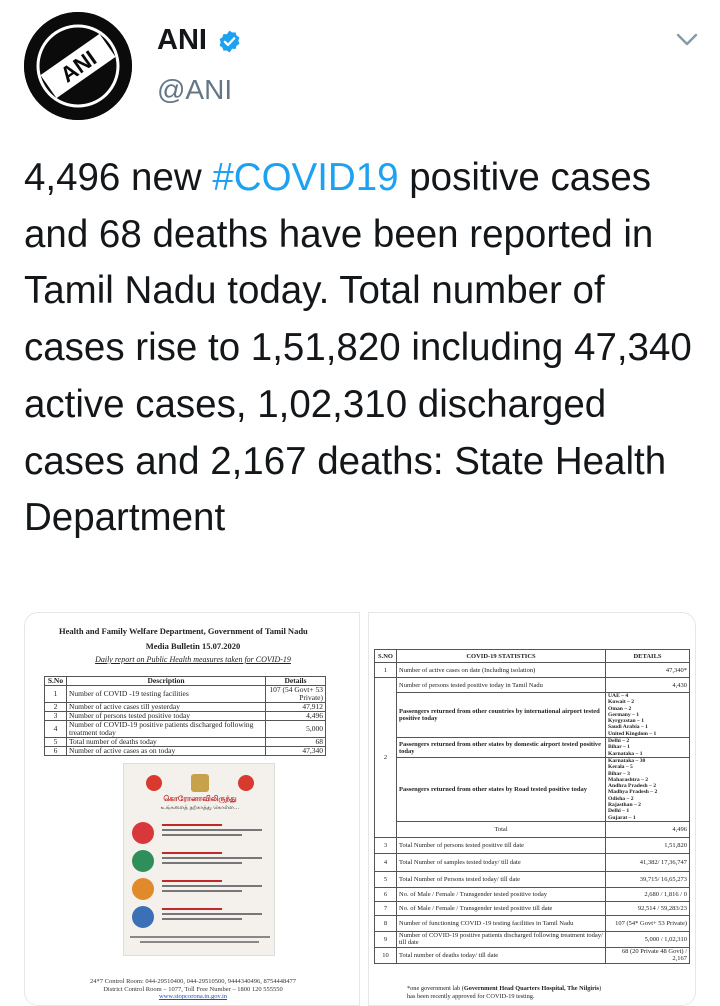 The height and width of the screenshot is (1006, 720). I want to click on state-list: Delhi – 2 Bihar – 1 Karnataka – 1, so click(647, 747).